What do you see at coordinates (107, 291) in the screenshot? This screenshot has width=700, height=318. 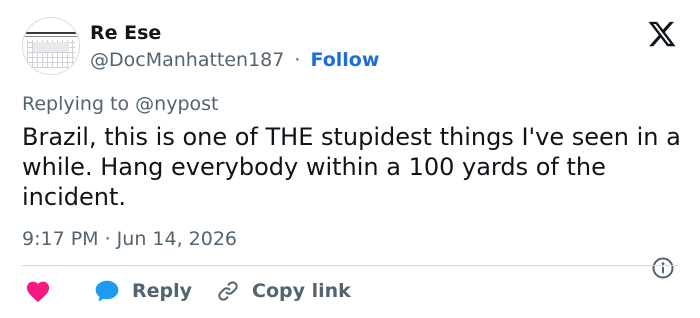 I see `speech-bubble-icon` at bounding box center [107, 291].